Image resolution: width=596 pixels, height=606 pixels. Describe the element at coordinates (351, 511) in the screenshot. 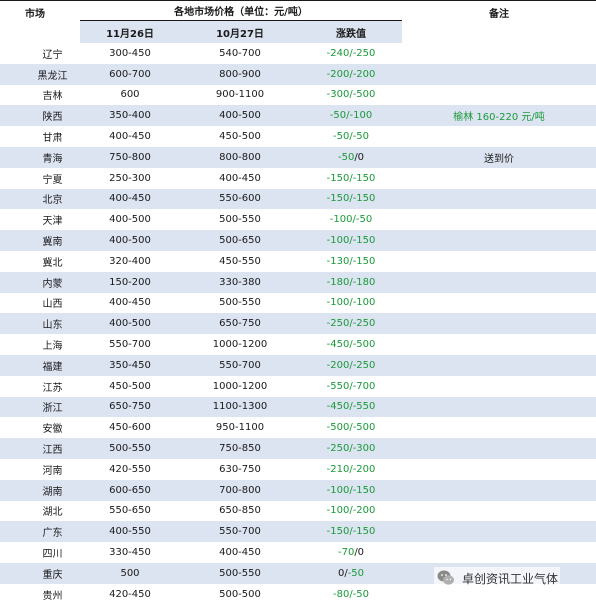

I see `change-part: -100/-200` at that location.